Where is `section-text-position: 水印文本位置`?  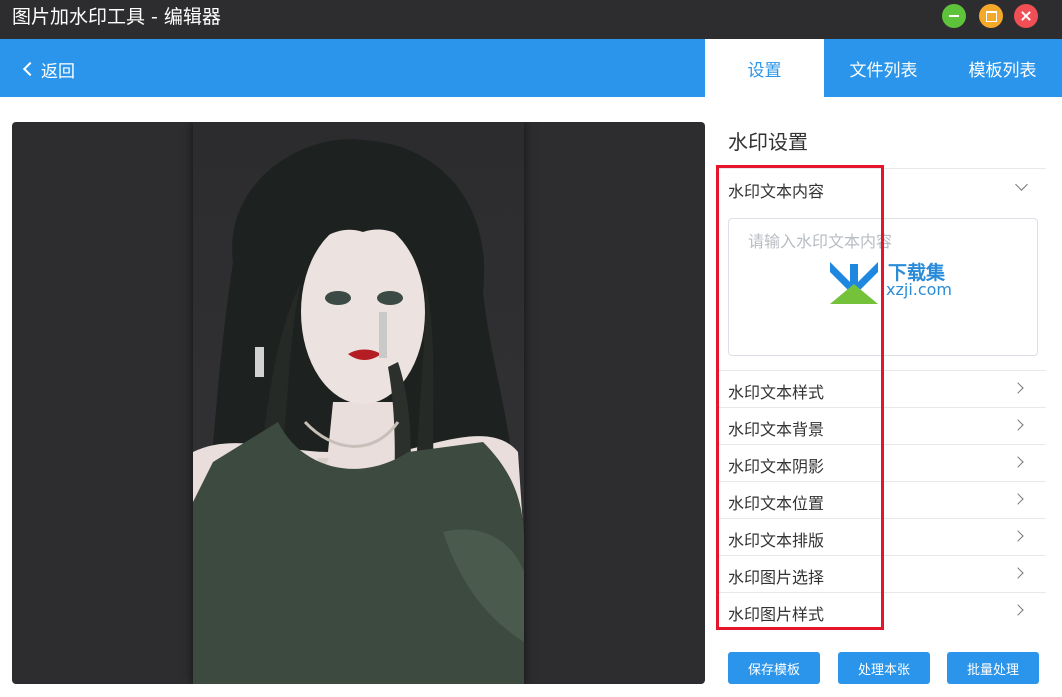
section-text-position: 水印文本位置 is located at coordinates (881, 499).